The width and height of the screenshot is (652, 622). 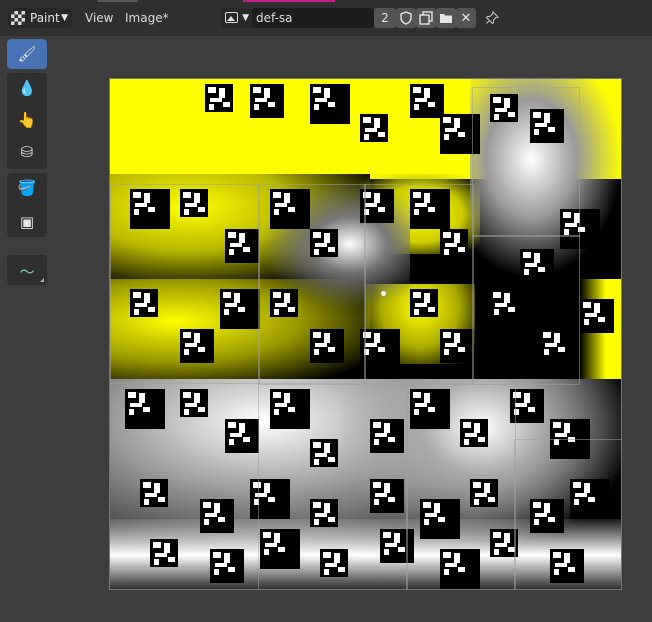 What do you see at coordinates (147, 18) in the screenshot?
I see `menu-image: Image*` at bounding box center [147, 18].